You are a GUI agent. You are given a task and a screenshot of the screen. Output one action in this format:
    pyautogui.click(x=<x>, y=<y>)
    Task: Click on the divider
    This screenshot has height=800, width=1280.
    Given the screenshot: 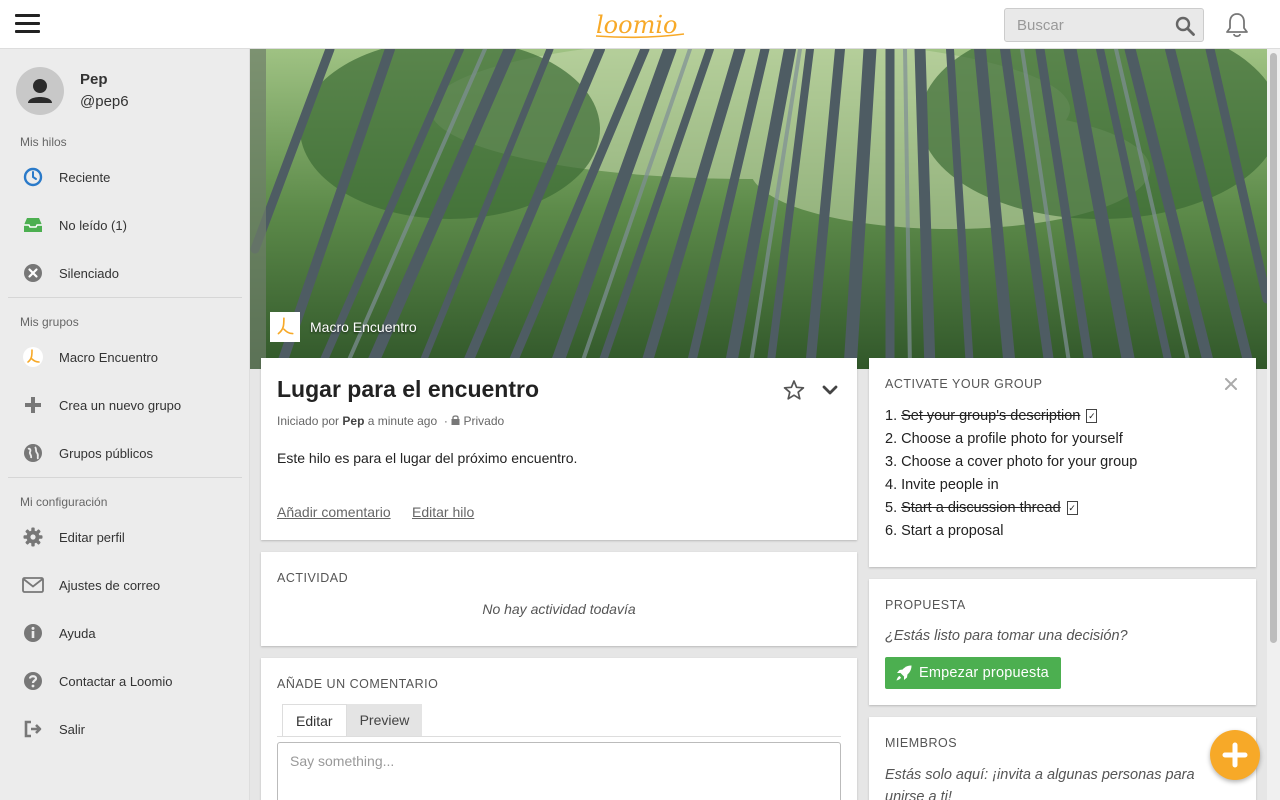 What is the action you would take?
    pyautogui.click(x=125, y=477)
    